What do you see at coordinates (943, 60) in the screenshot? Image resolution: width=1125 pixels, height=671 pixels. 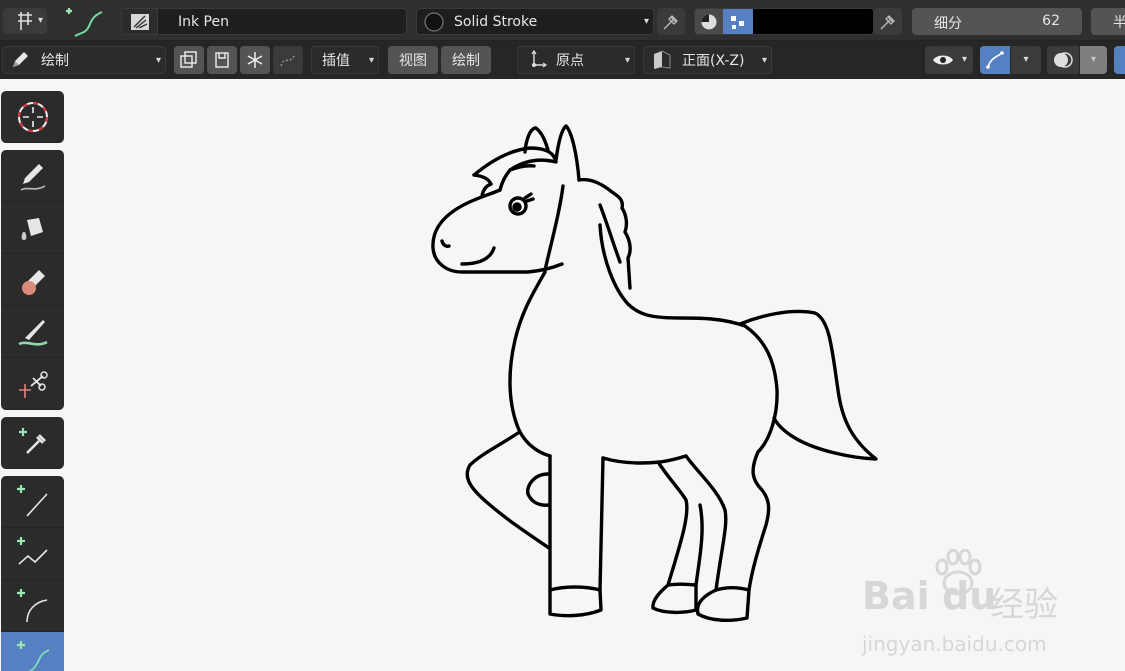 I see `eye-icon` at bounding box center [943, 60].